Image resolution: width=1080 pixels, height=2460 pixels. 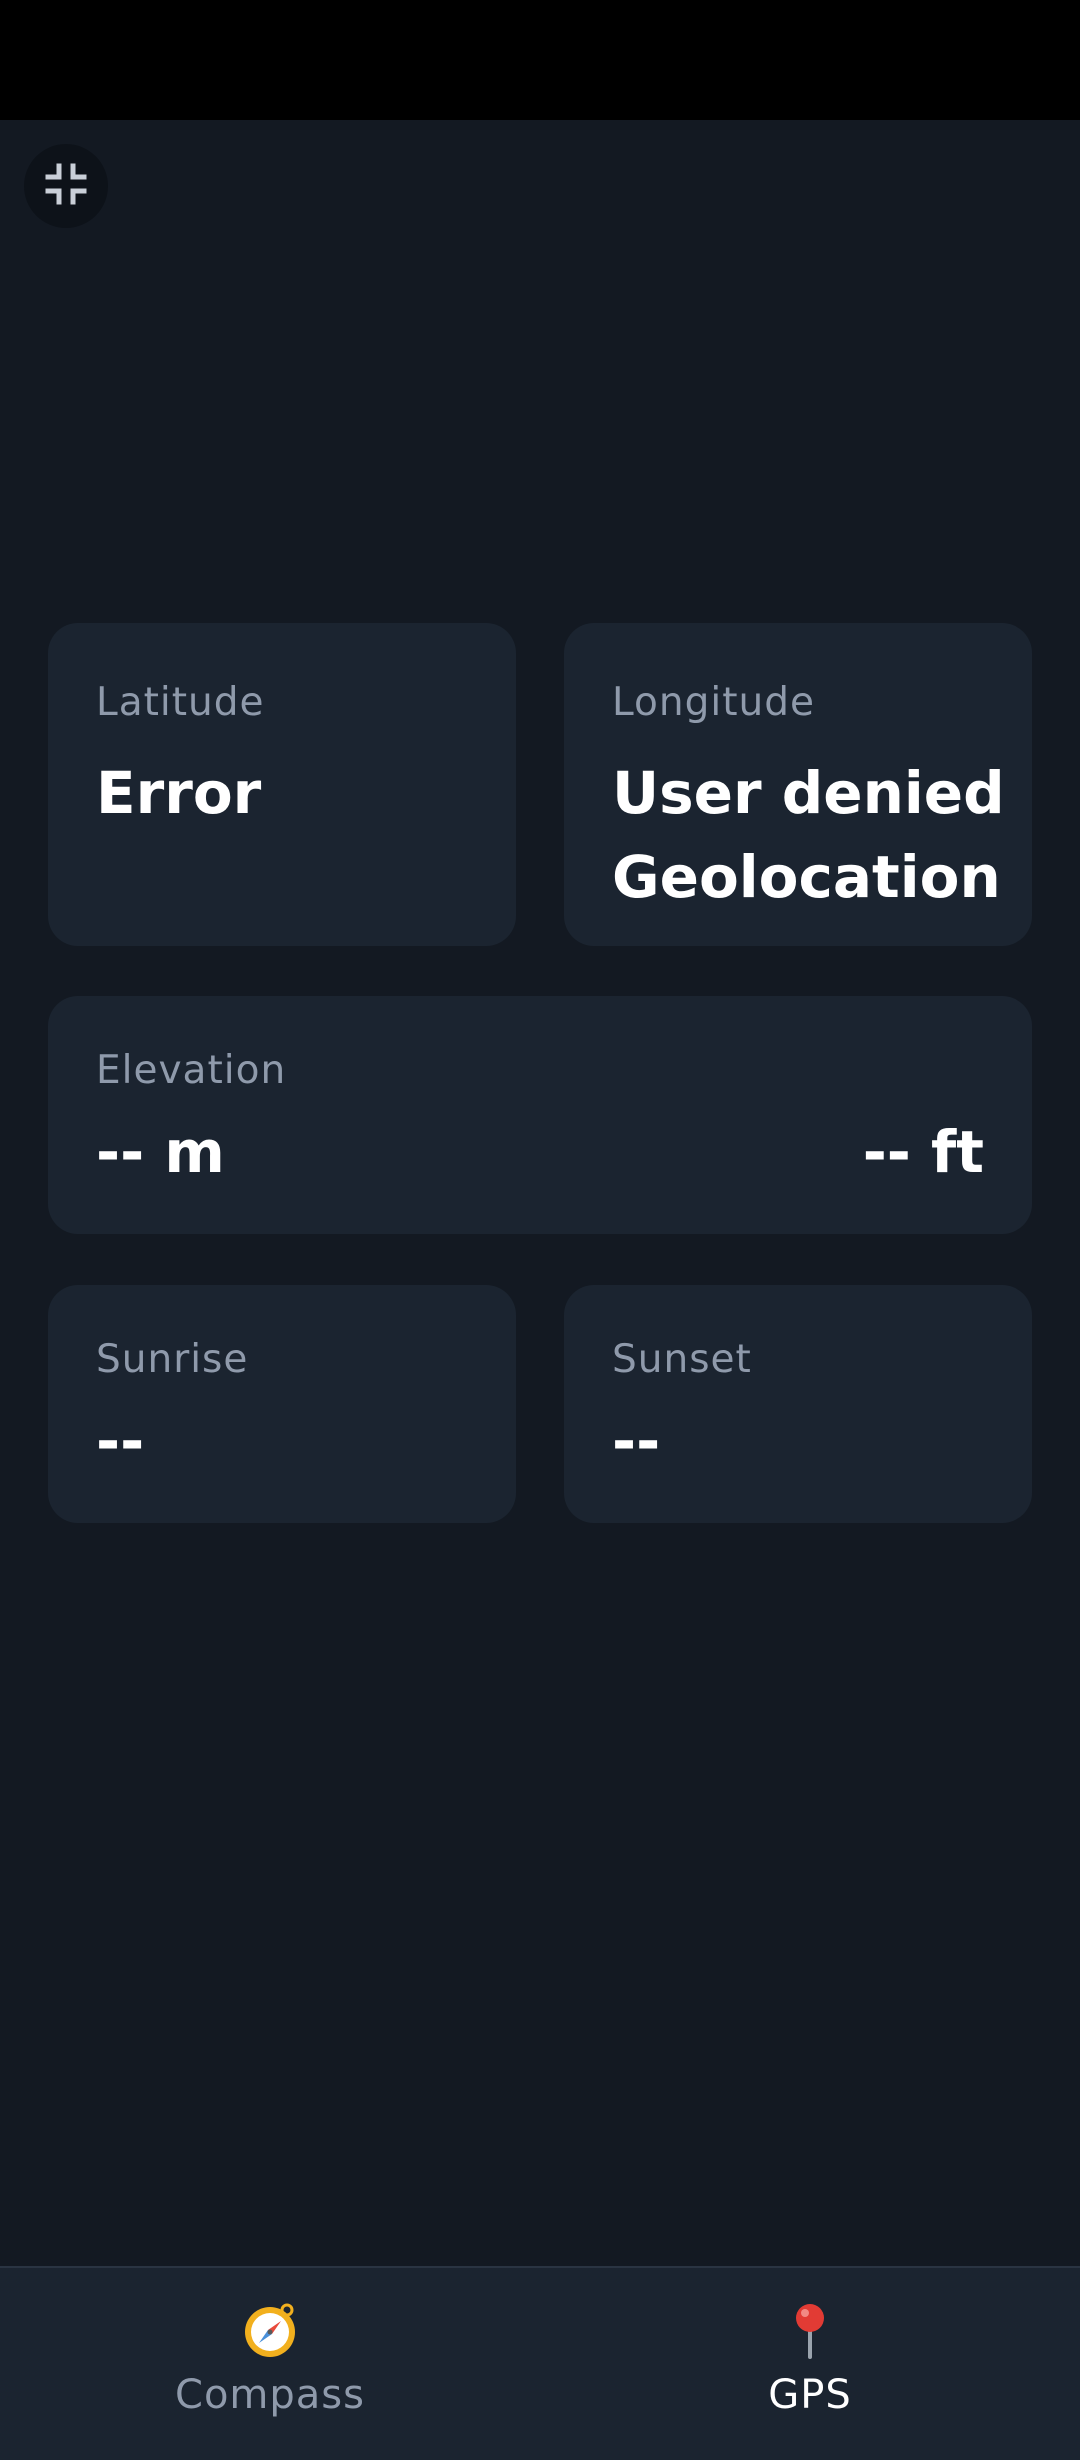 I want to click on longitude-value: User denied Geolocation, so click(x=808, y=835).